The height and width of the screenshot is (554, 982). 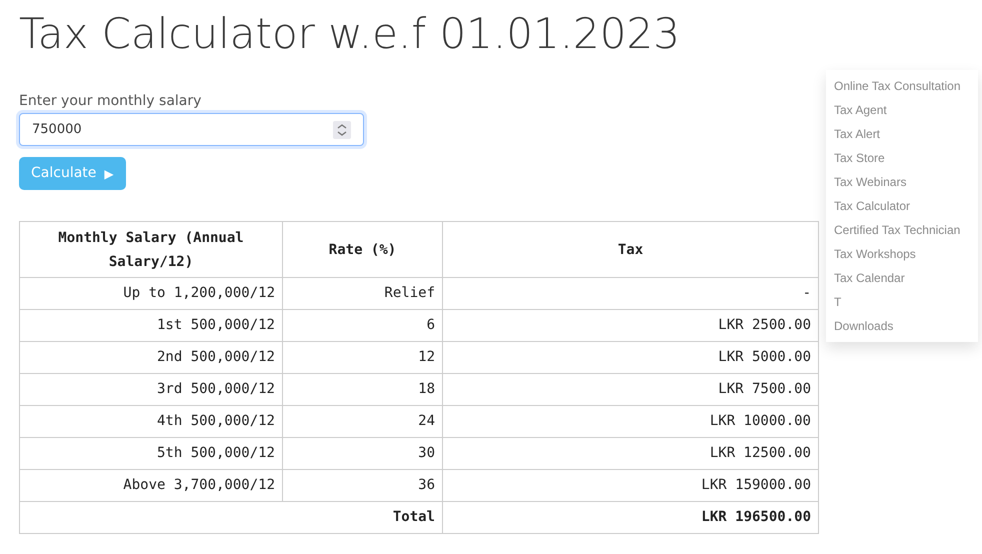 What do you see at coordinates (630, 486) in the screenshot?
I see `table-cell: LKR 159000.00` at bounding box center [630, 486].